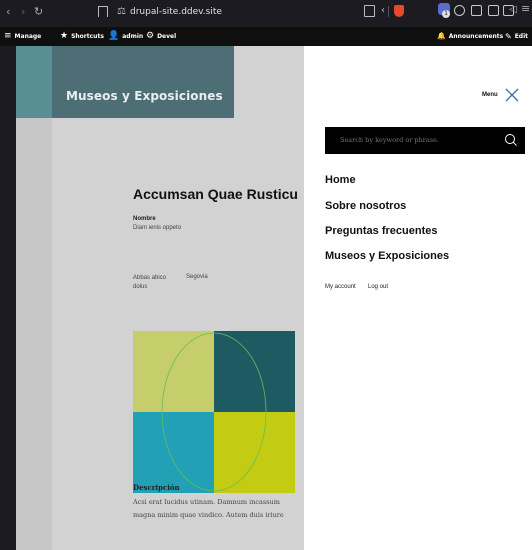 The image size is (532, 550). Describe the element at coordinates (38, 12) in the screenshot. I see `reload-icon: ↻` at that location.